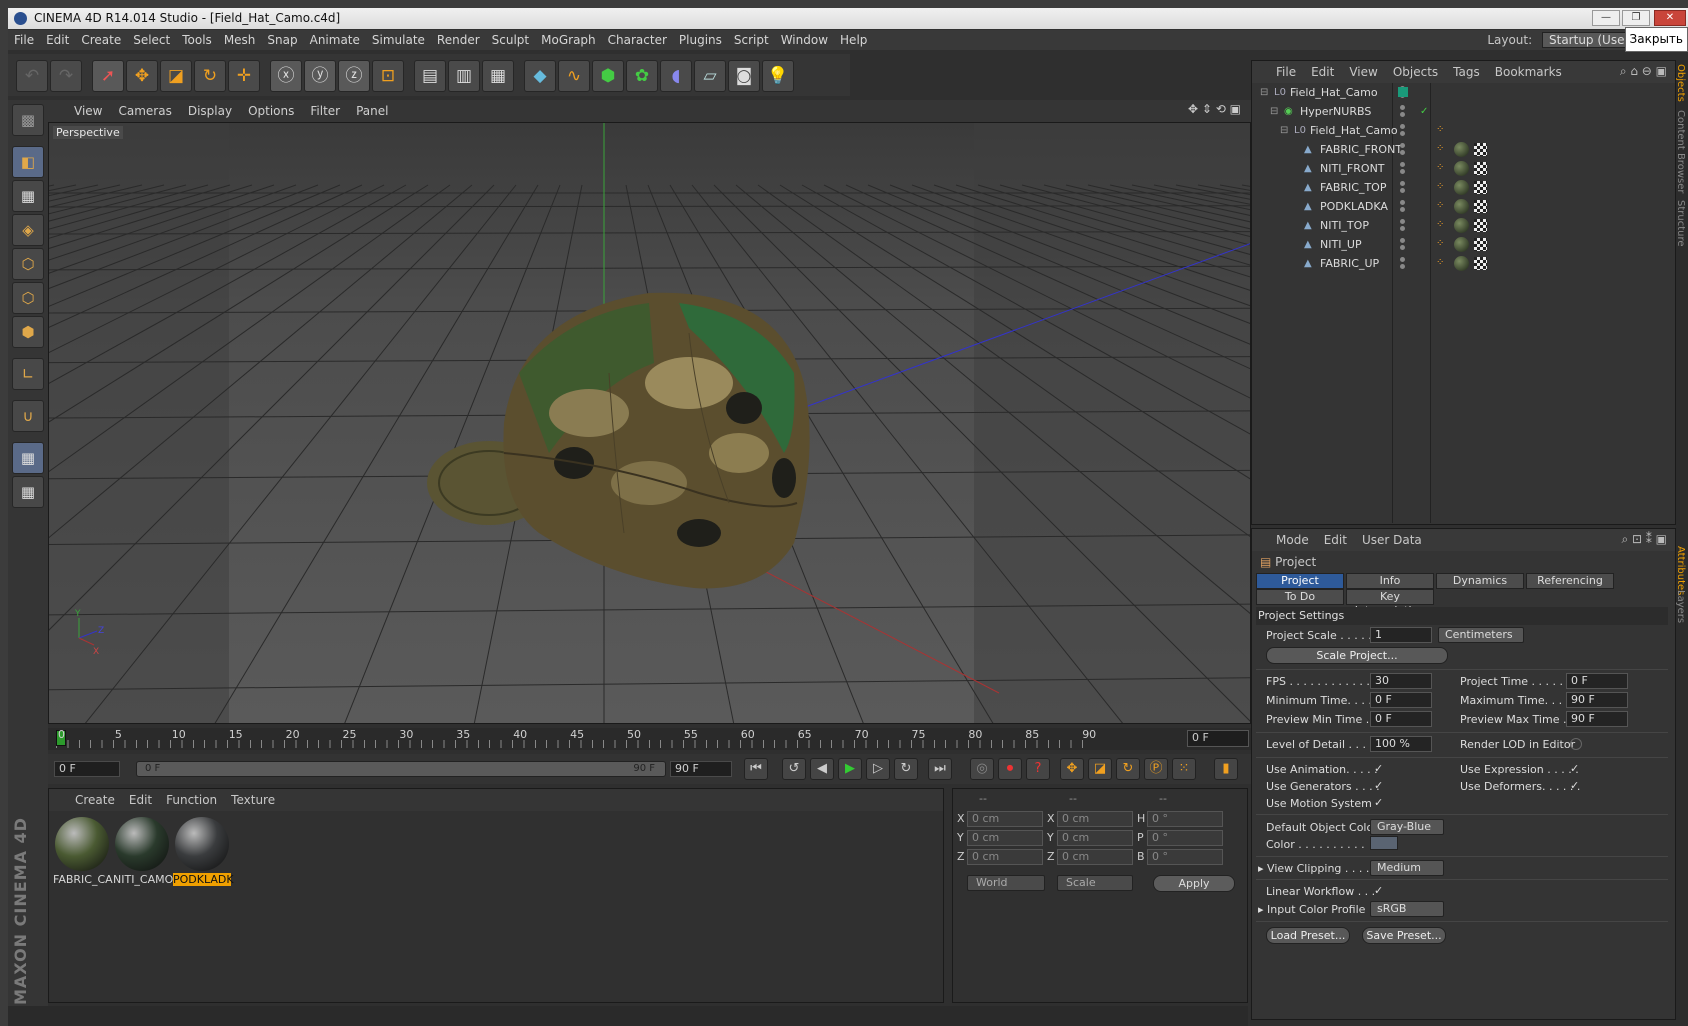 This screenshot has height=1026, width=1688. Describe the element at coordinates (458, 40) in the screenshot. I see `menu-render: Render` at that location.